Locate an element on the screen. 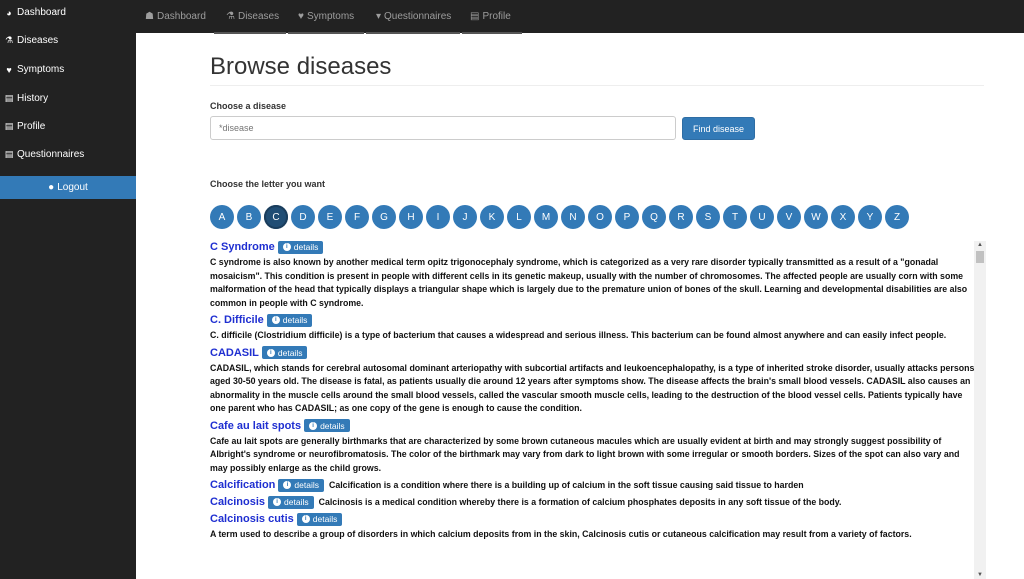 This screenshot has height=579, width=1024. nav-symptoms: ♥ Symptoms is located at coordinates (326, 16).